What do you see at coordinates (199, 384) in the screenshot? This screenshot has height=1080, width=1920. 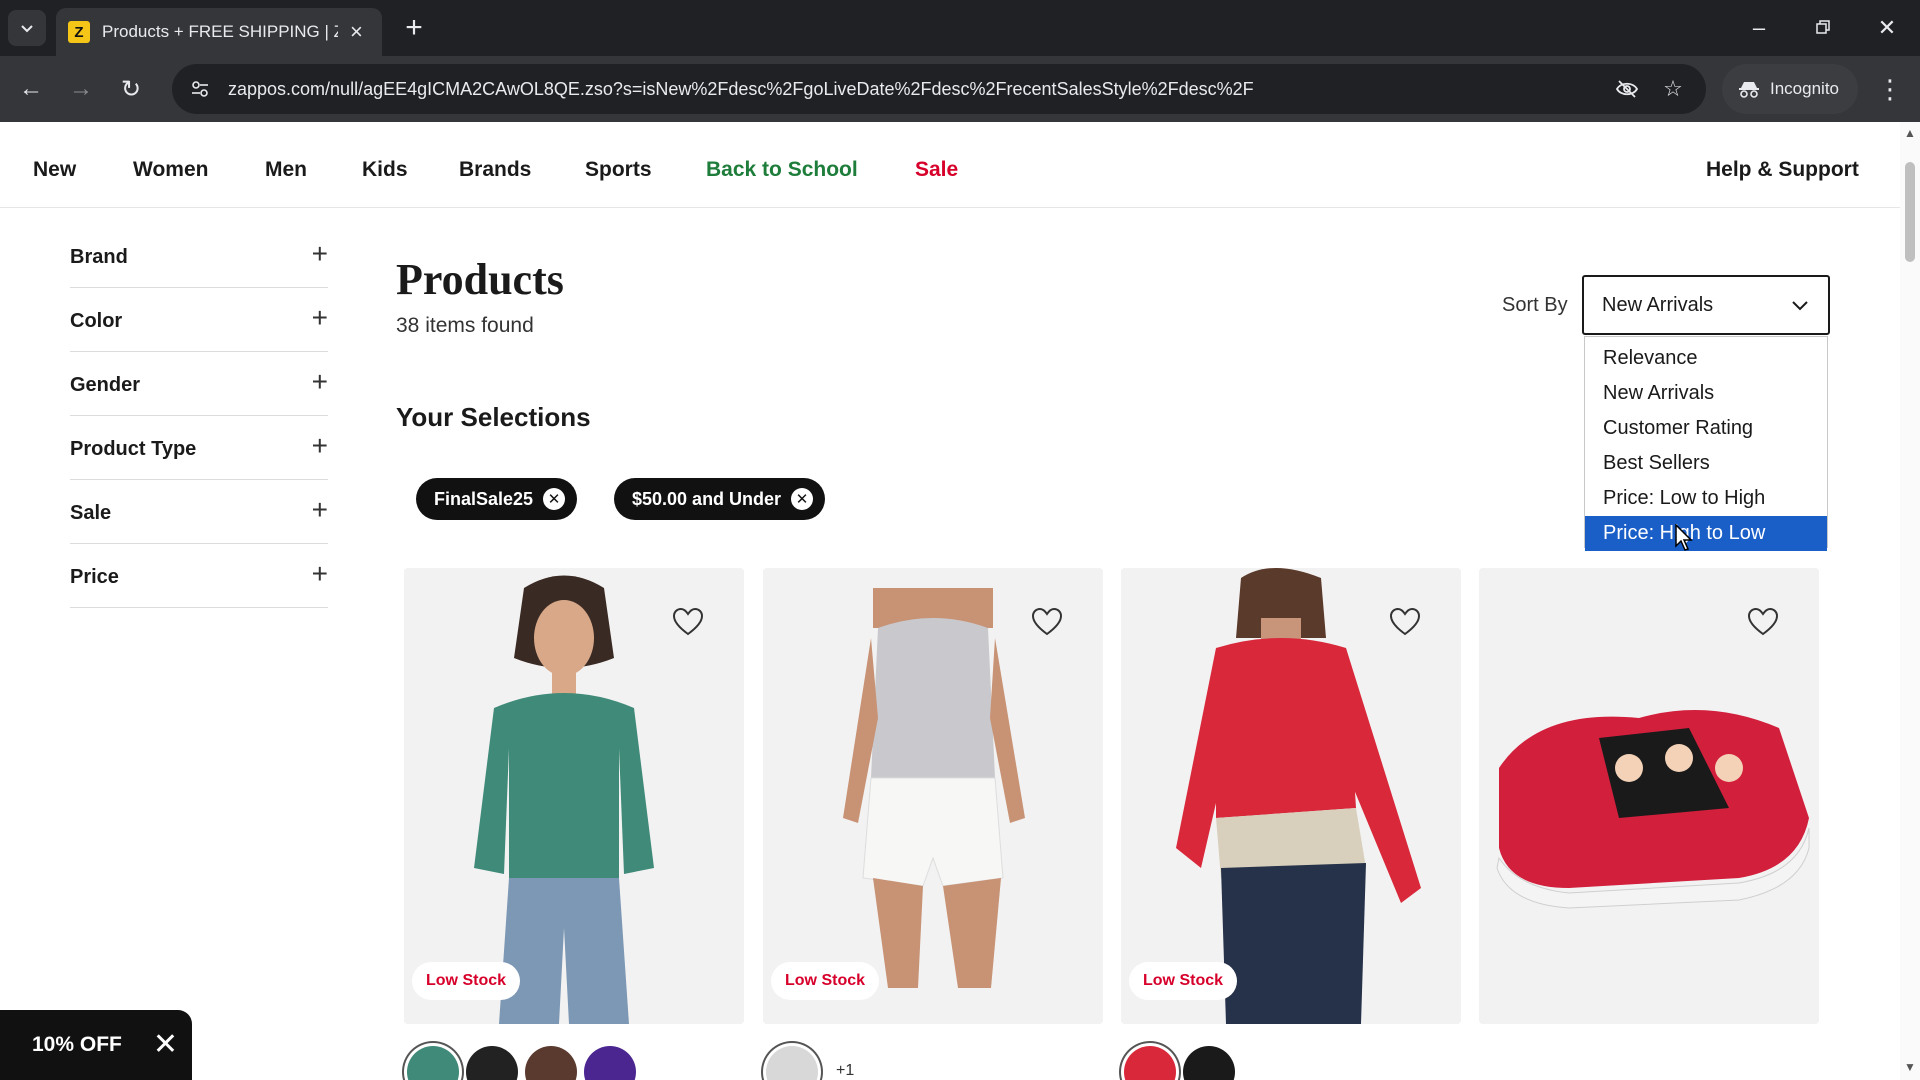 I see `filter-gender: Gender +` at bounding box center [199, 384].